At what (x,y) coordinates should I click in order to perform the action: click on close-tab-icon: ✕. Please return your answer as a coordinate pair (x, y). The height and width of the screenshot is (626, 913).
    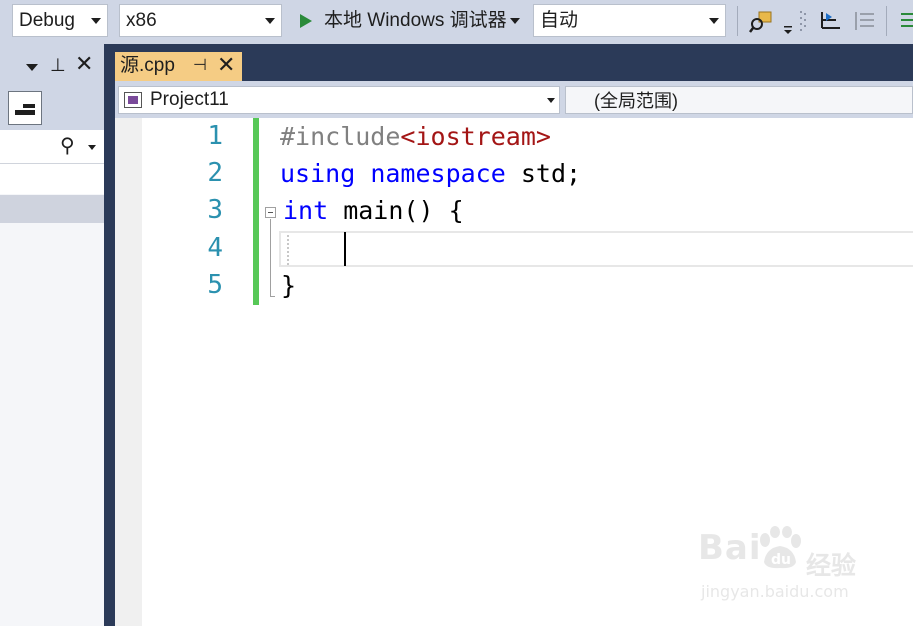
    Looking at the image, I should click on (226, 65).